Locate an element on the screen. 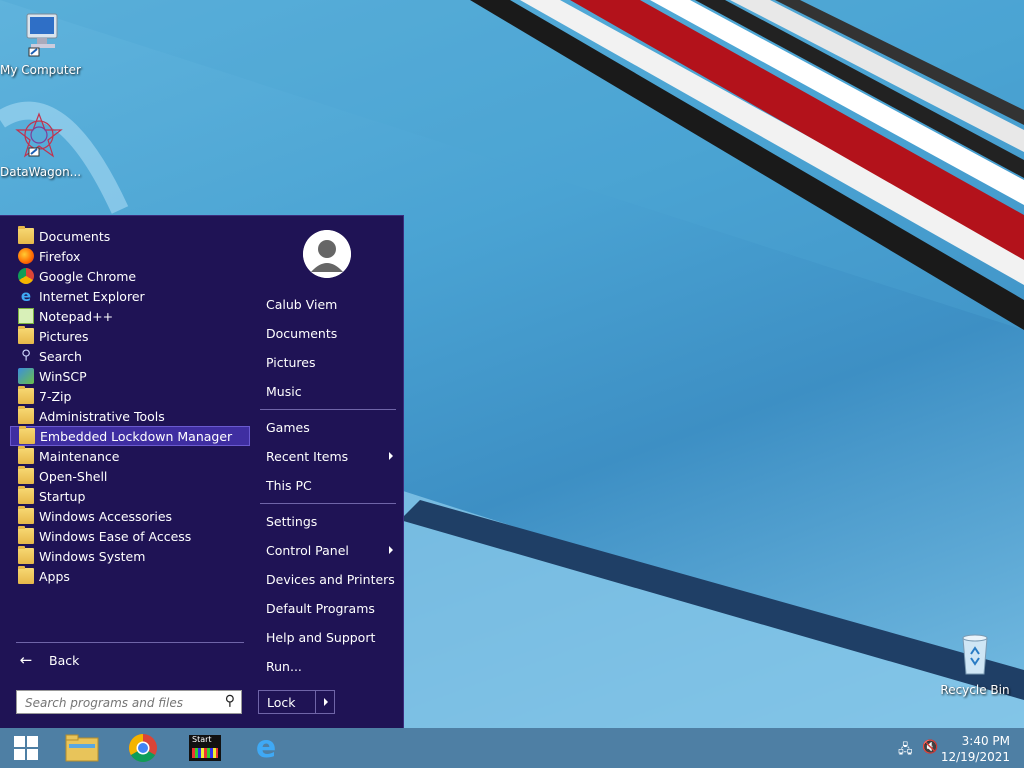 The height and width of the screenshot is (768, 1024). program-label: Windows Accessories is located at coordinates (106, 516).